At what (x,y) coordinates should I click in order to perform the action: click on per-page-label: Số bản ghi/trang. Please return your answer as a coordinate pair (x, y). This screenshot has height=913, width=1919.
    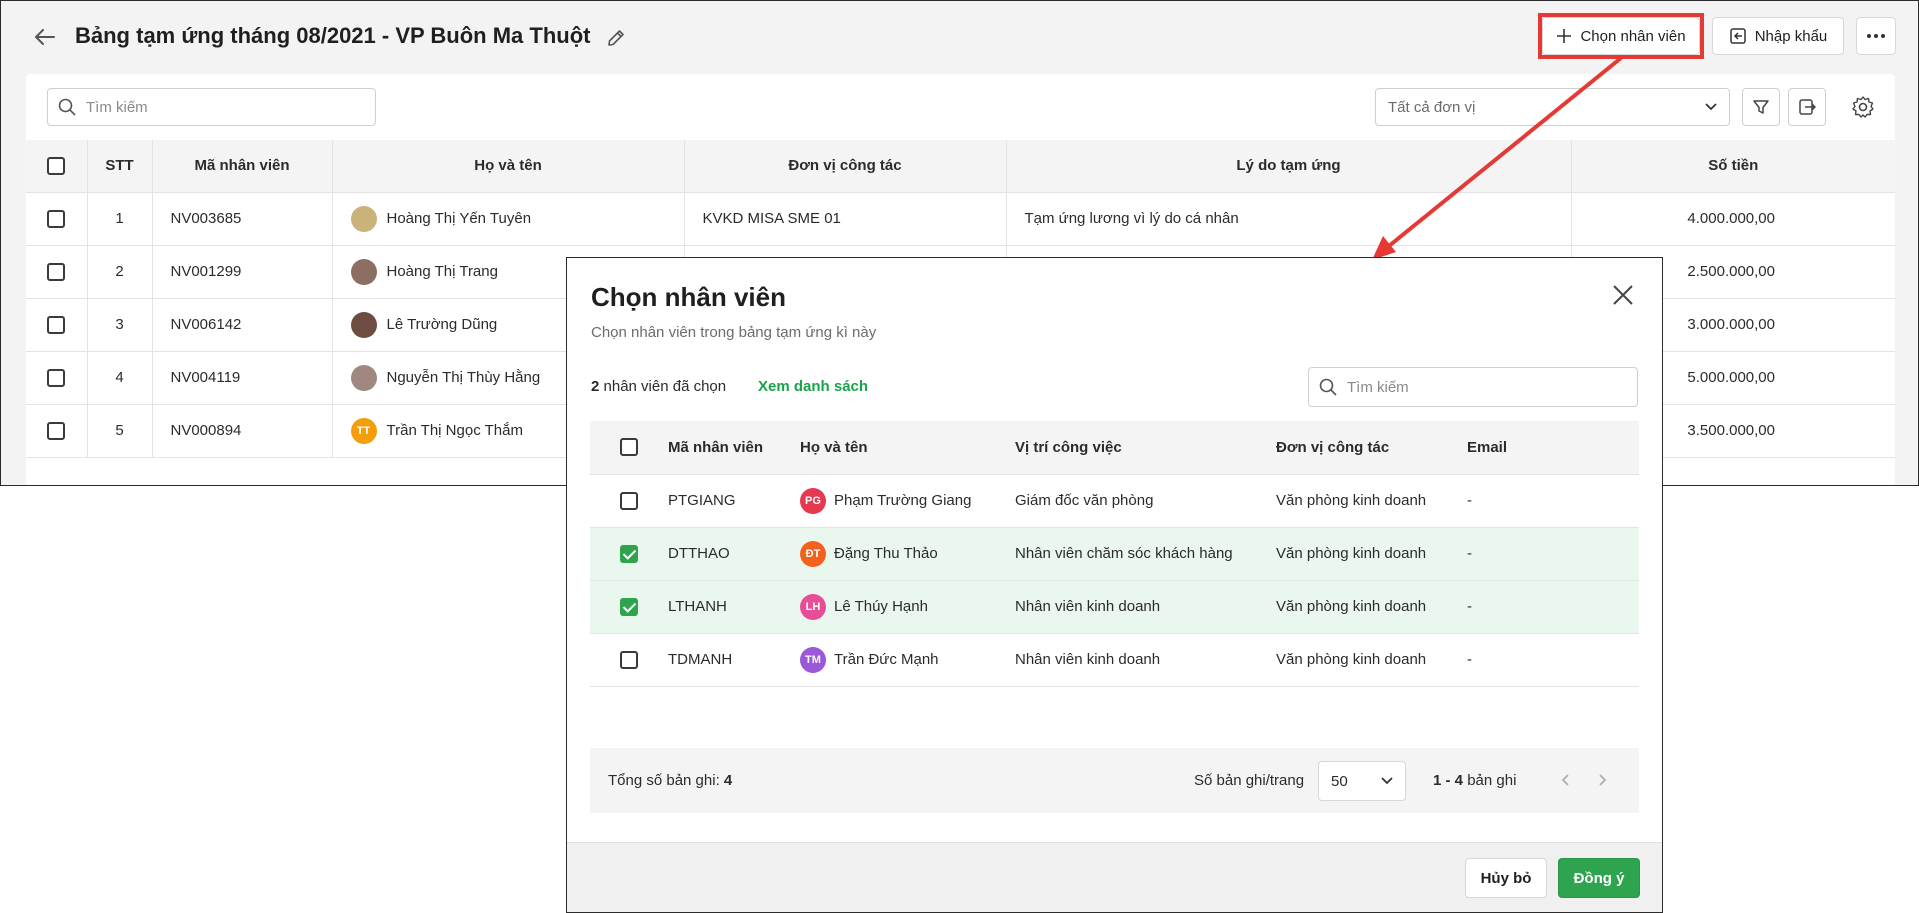
    Looking at the image, I should click on (1249, 780).